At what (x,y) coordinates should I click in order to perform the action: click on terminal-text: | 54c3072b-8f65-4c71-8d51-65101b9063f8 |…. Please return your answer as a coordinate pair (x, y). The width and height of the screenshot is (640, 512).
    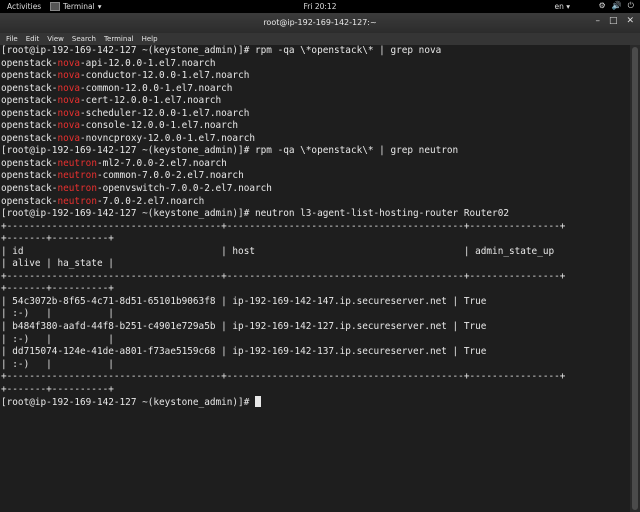
    Looking at the image, I should click on (244, 301).